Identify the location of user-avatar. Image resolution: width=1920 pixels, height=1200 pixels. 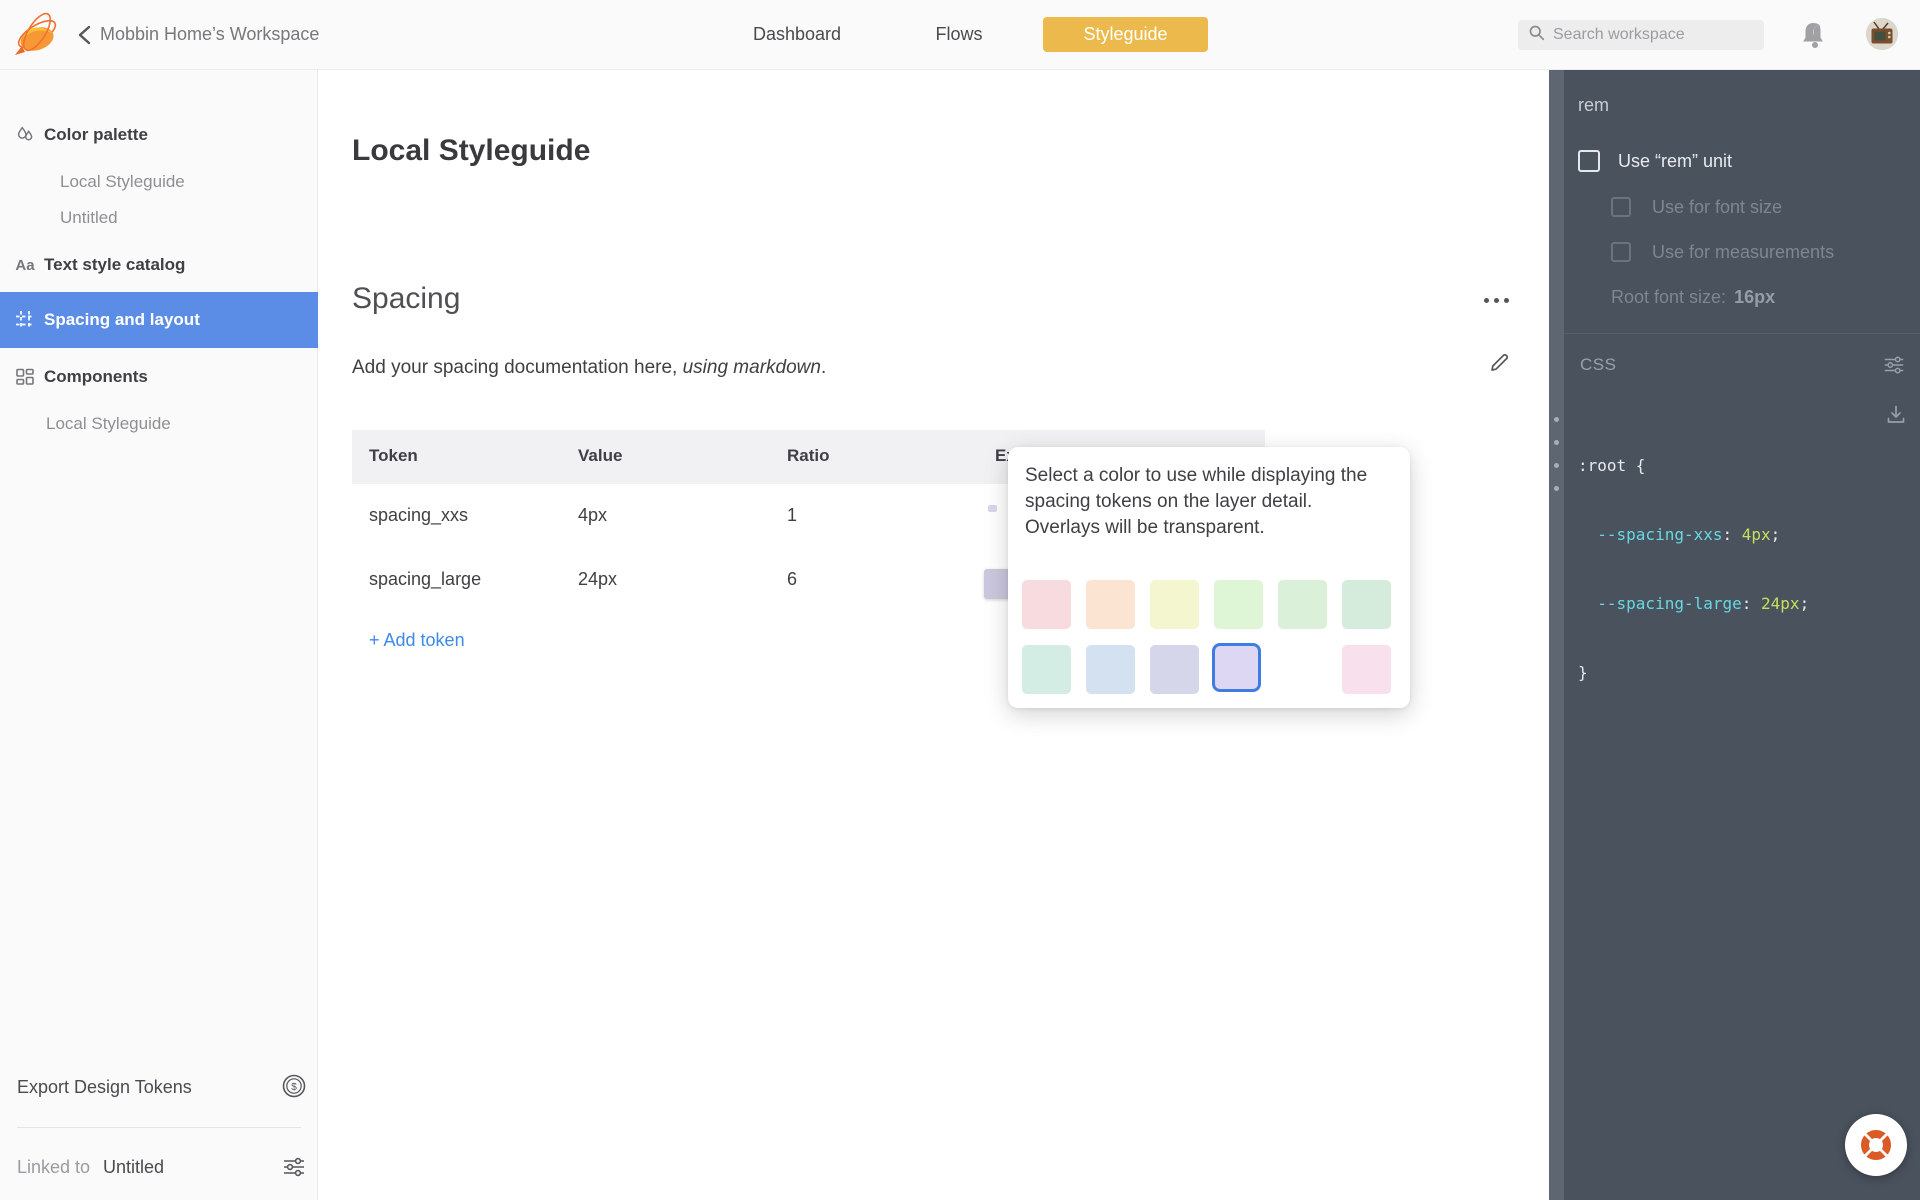
(1882, 34).